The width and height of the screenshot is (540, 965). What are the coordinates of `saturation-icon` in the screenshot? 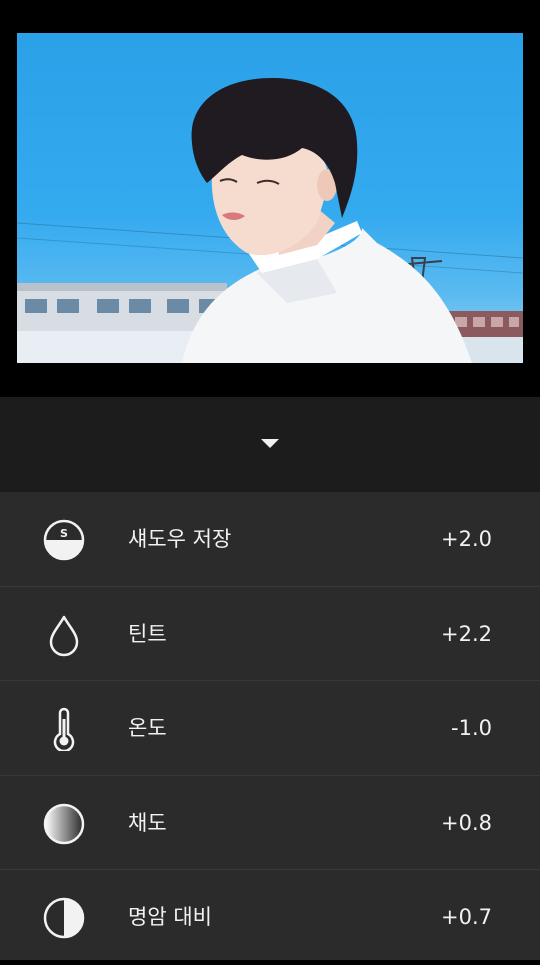 It's located at (64, 824).